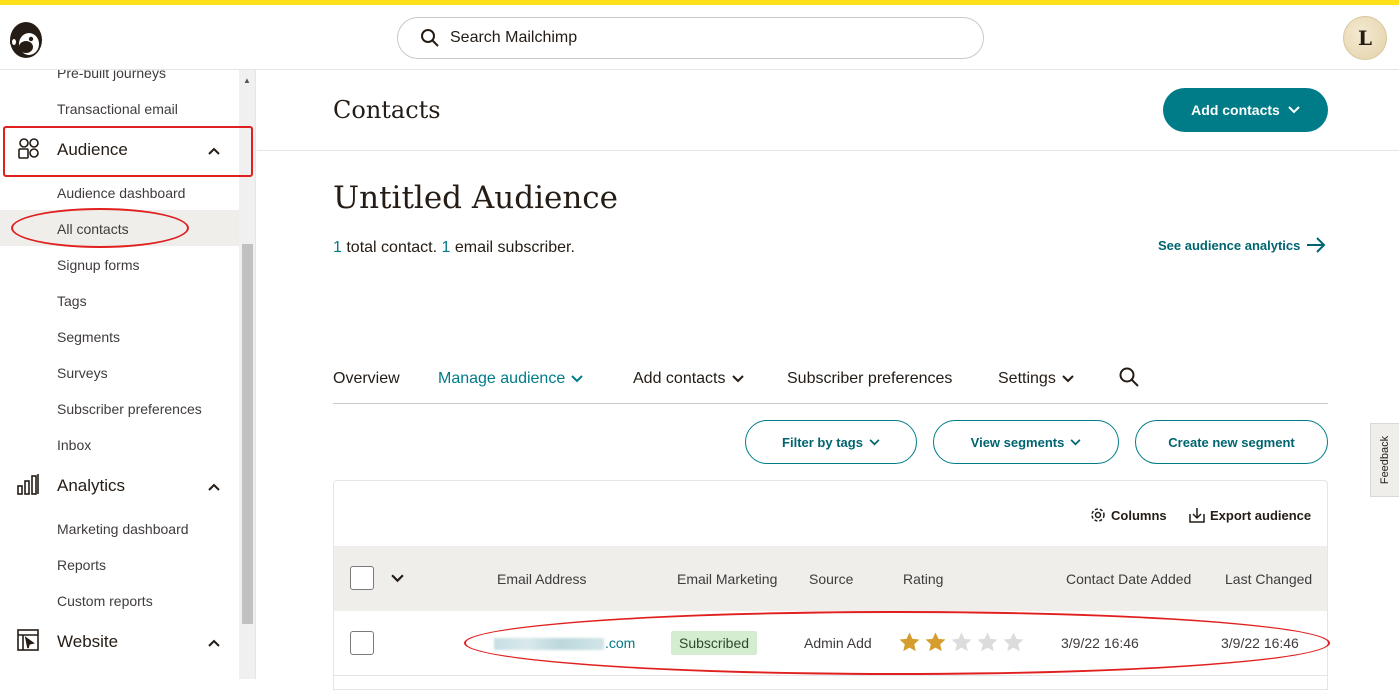 This screenshot has height=690, width=1399. I want to click on export-label: Export audience, so click(1261, 515).